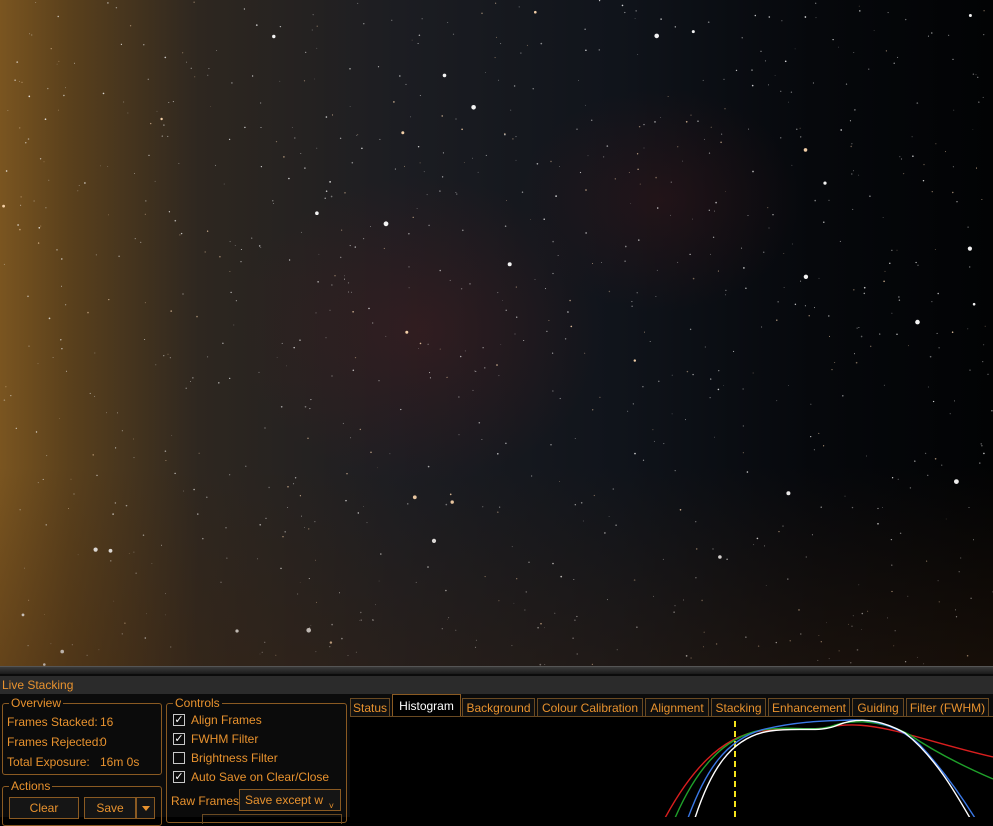 The height and width of the screenshot is (826, 993). What do you see at coordinates (179, 720) in the screenshot?
I see `align-frames-check: ✓` at bounding box center [179, 720].